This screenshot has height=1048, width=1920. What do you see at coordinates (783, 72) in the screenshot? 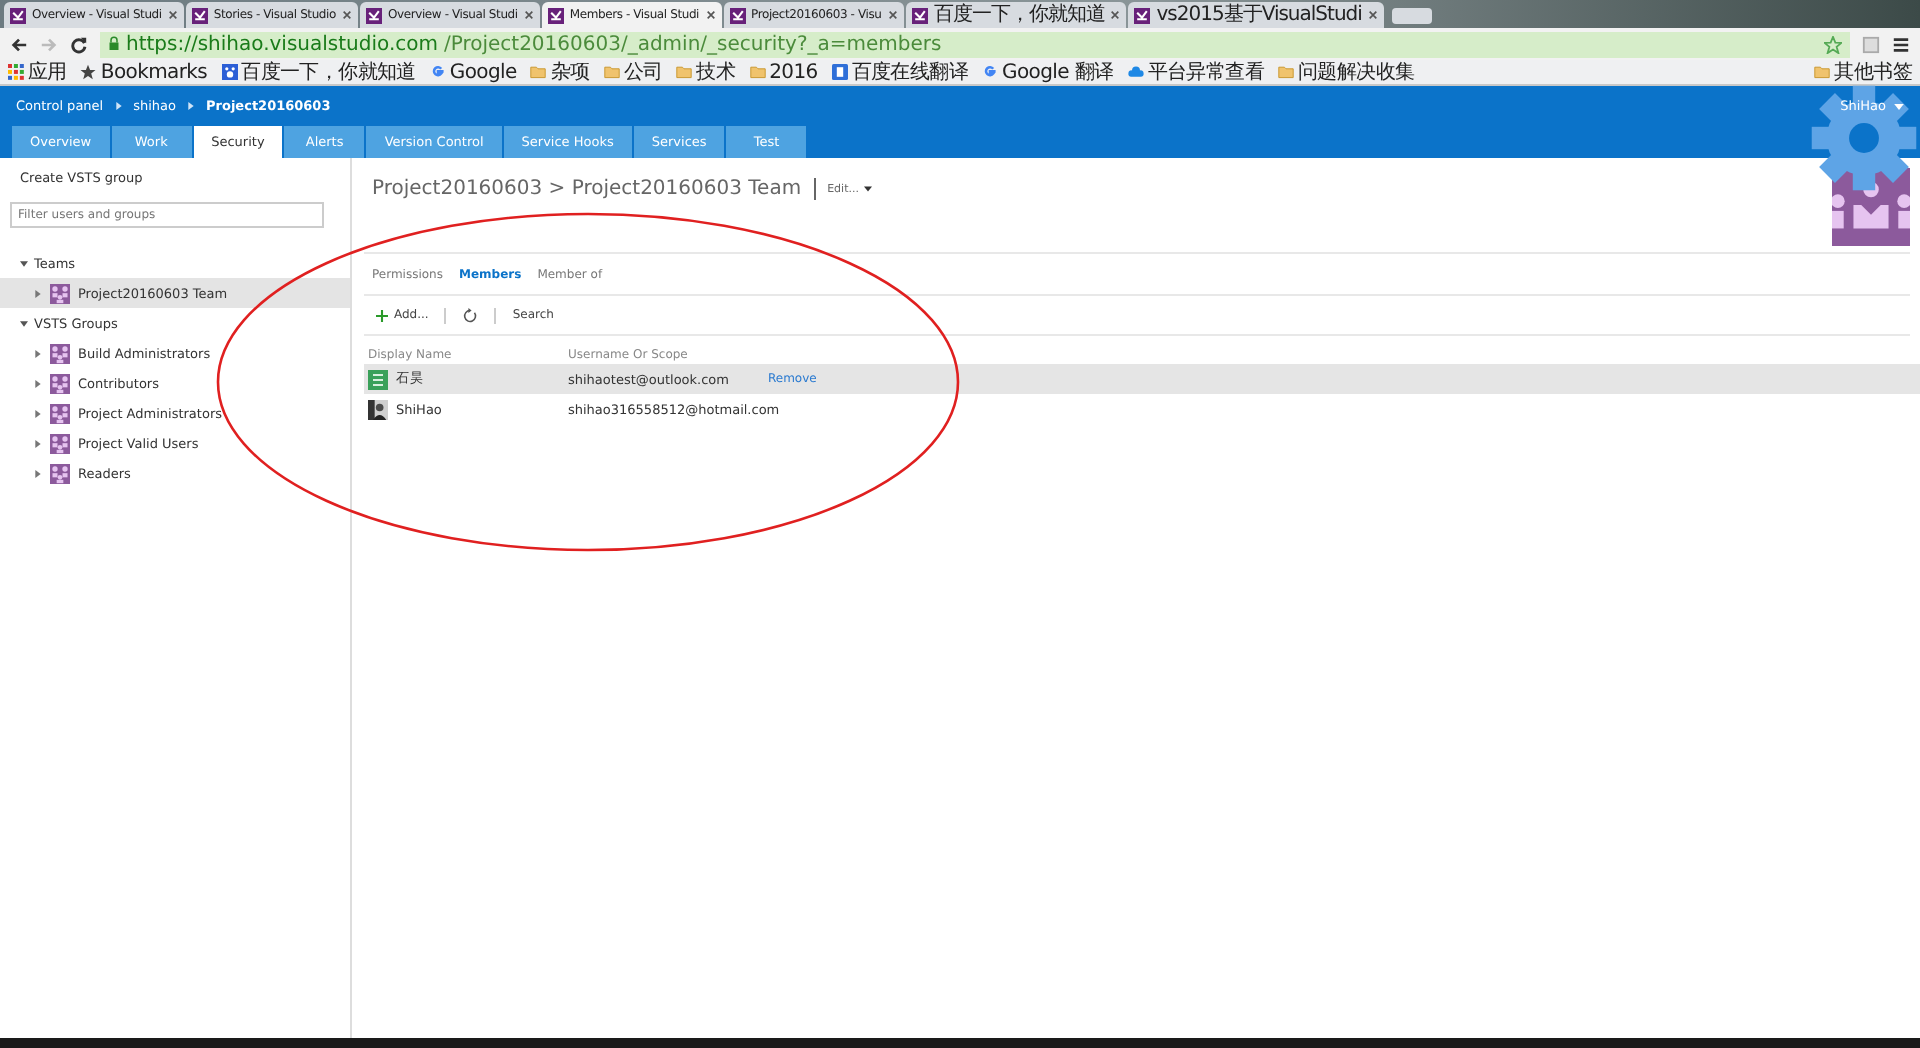
I see `bookmark: 2016` at bounding box center [783, 72].